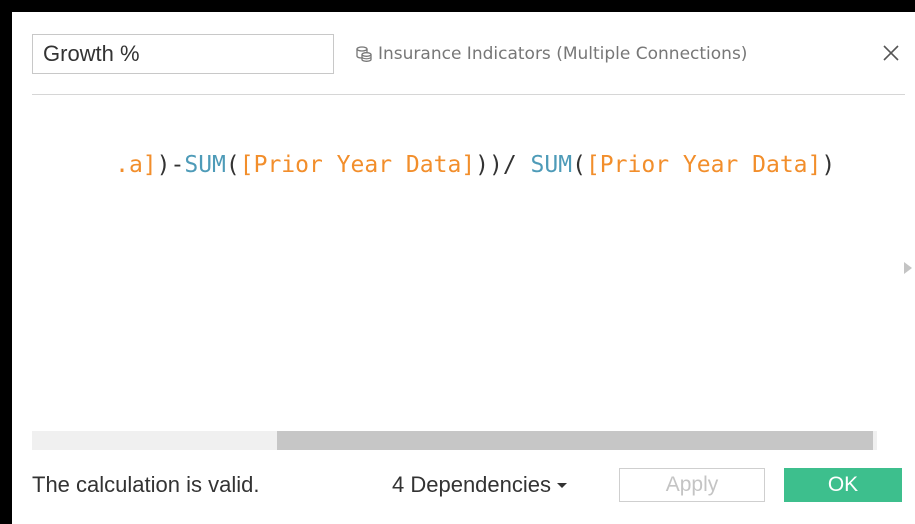 The width and height of the screenshot is (915, 524). I want to click on caret-down-icon, so click(562, 485).